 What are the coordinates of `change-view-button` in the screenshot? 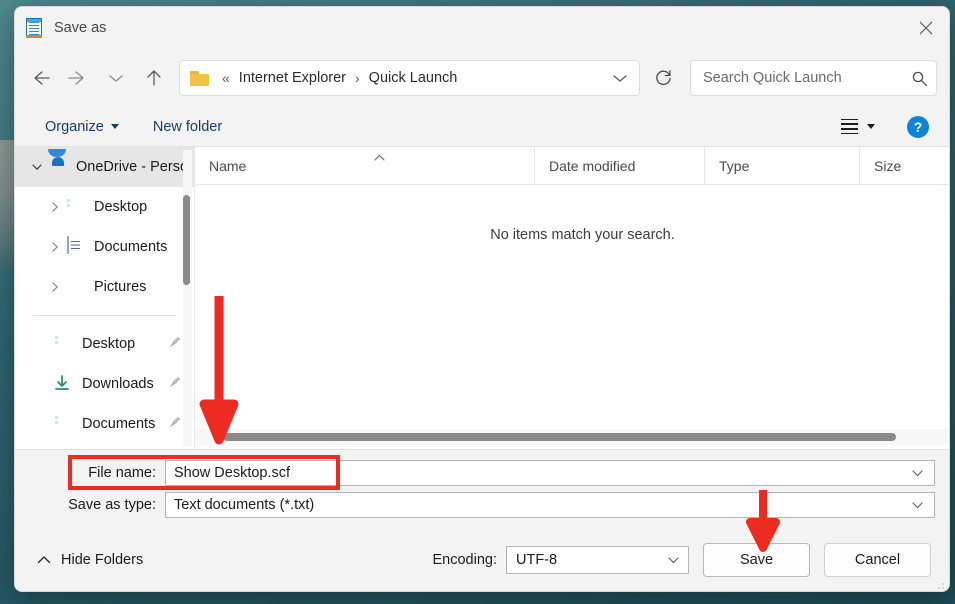 It's located at (858, 126).